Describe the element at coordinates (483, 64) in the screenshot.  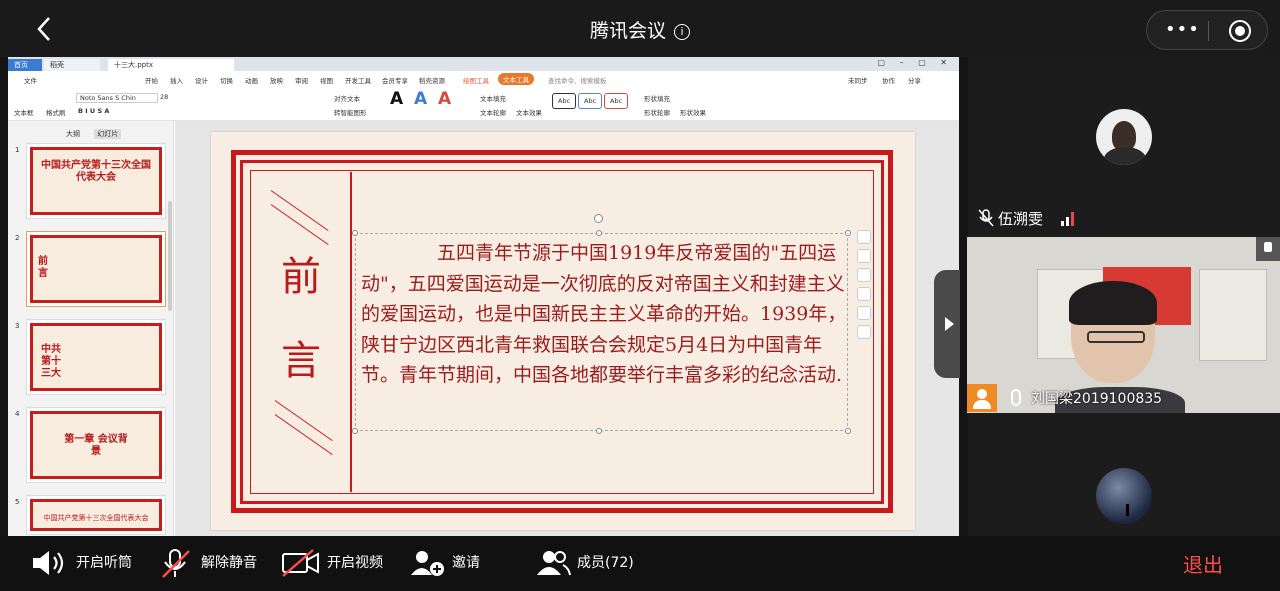
I see `app-tabs: 首页 稻壳 十三大.pptx ▢ – ▢ ✕` at that location.